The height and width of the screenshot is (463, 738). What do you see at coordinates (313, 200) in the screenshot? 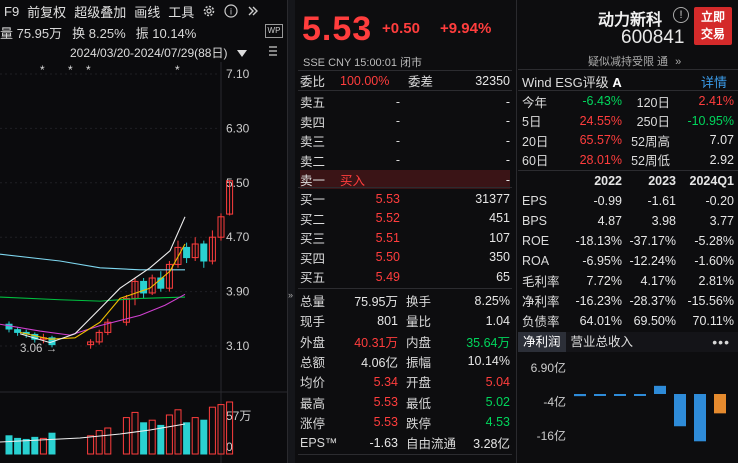
I see `bid-label: 买一` at bounding box center [313, 200].